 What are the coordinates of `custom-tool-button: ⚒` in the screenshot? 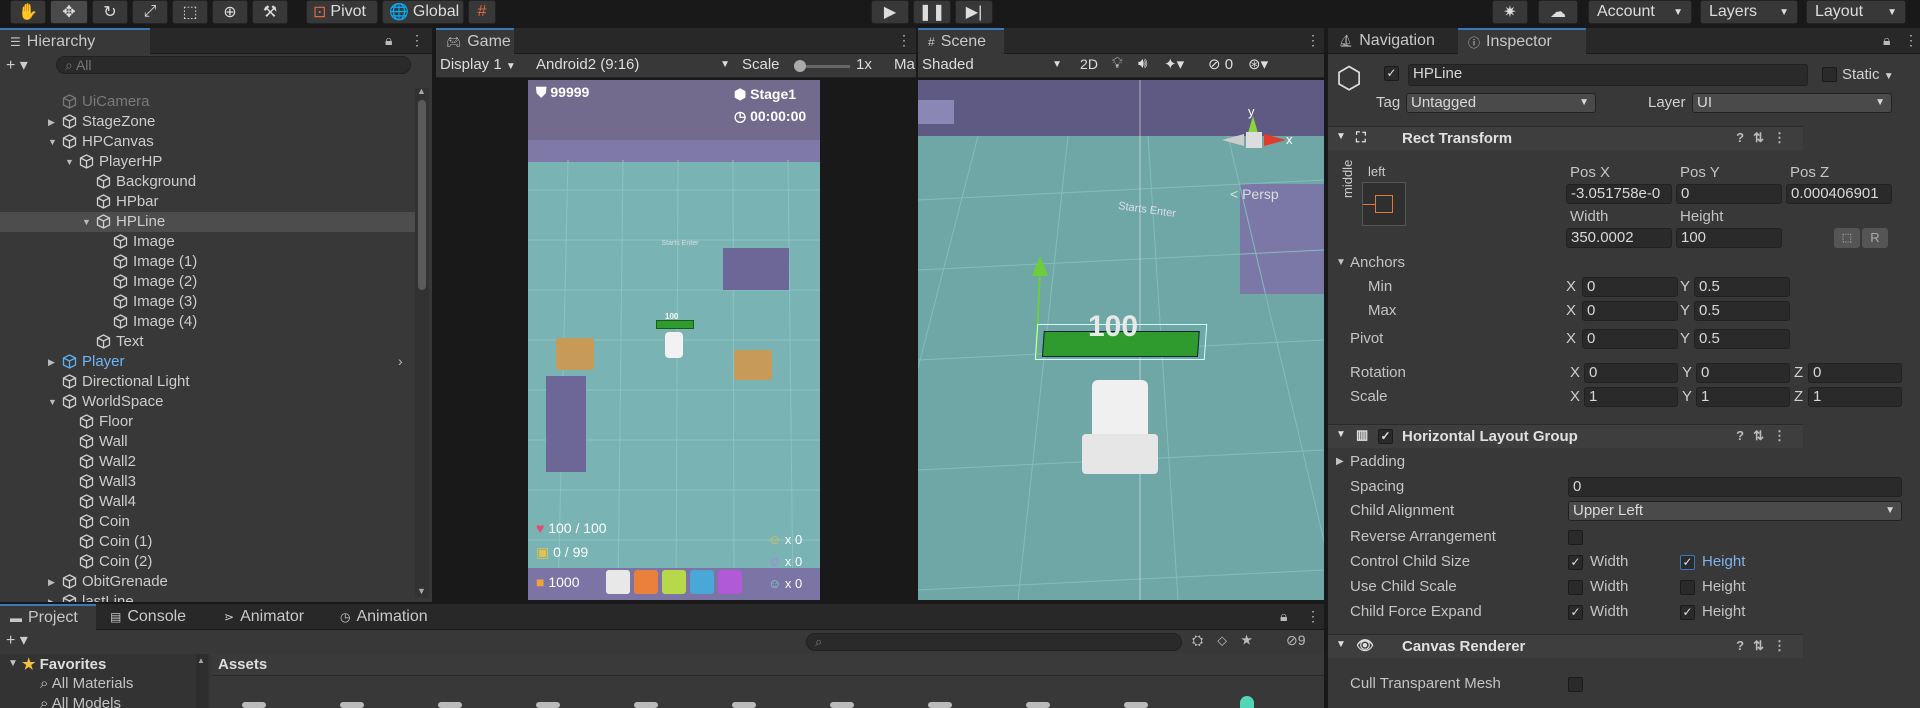 It's located at (270, 12).